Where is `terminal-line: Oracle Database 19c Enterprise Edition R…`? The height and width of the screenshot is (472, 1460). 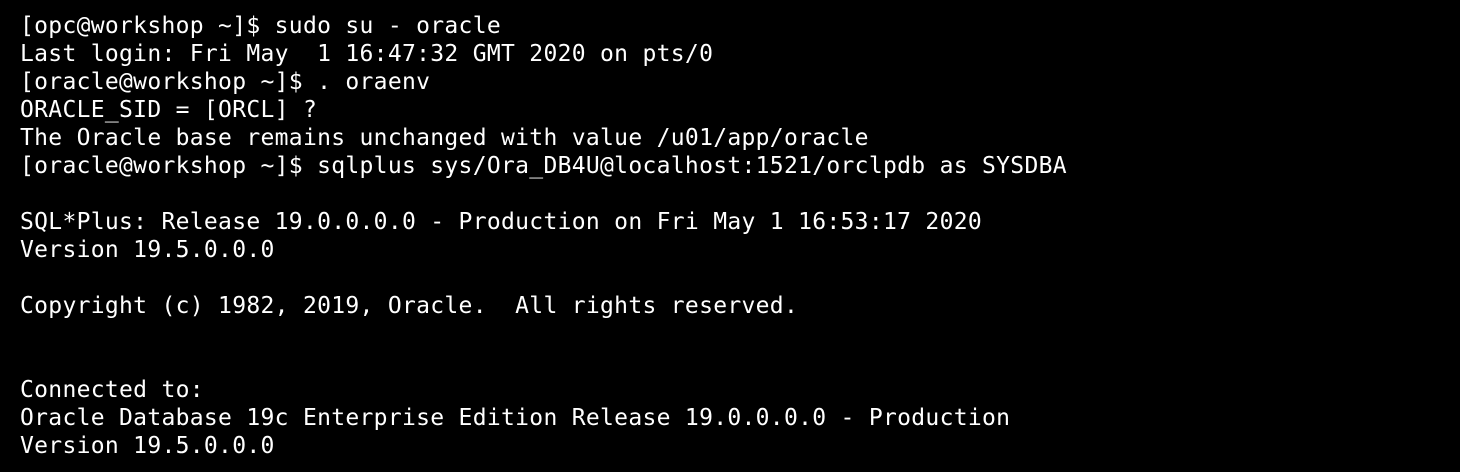
terminal-line: Oracle Database 19c Enterprise Edition R… is located at coordinates (515, 418).